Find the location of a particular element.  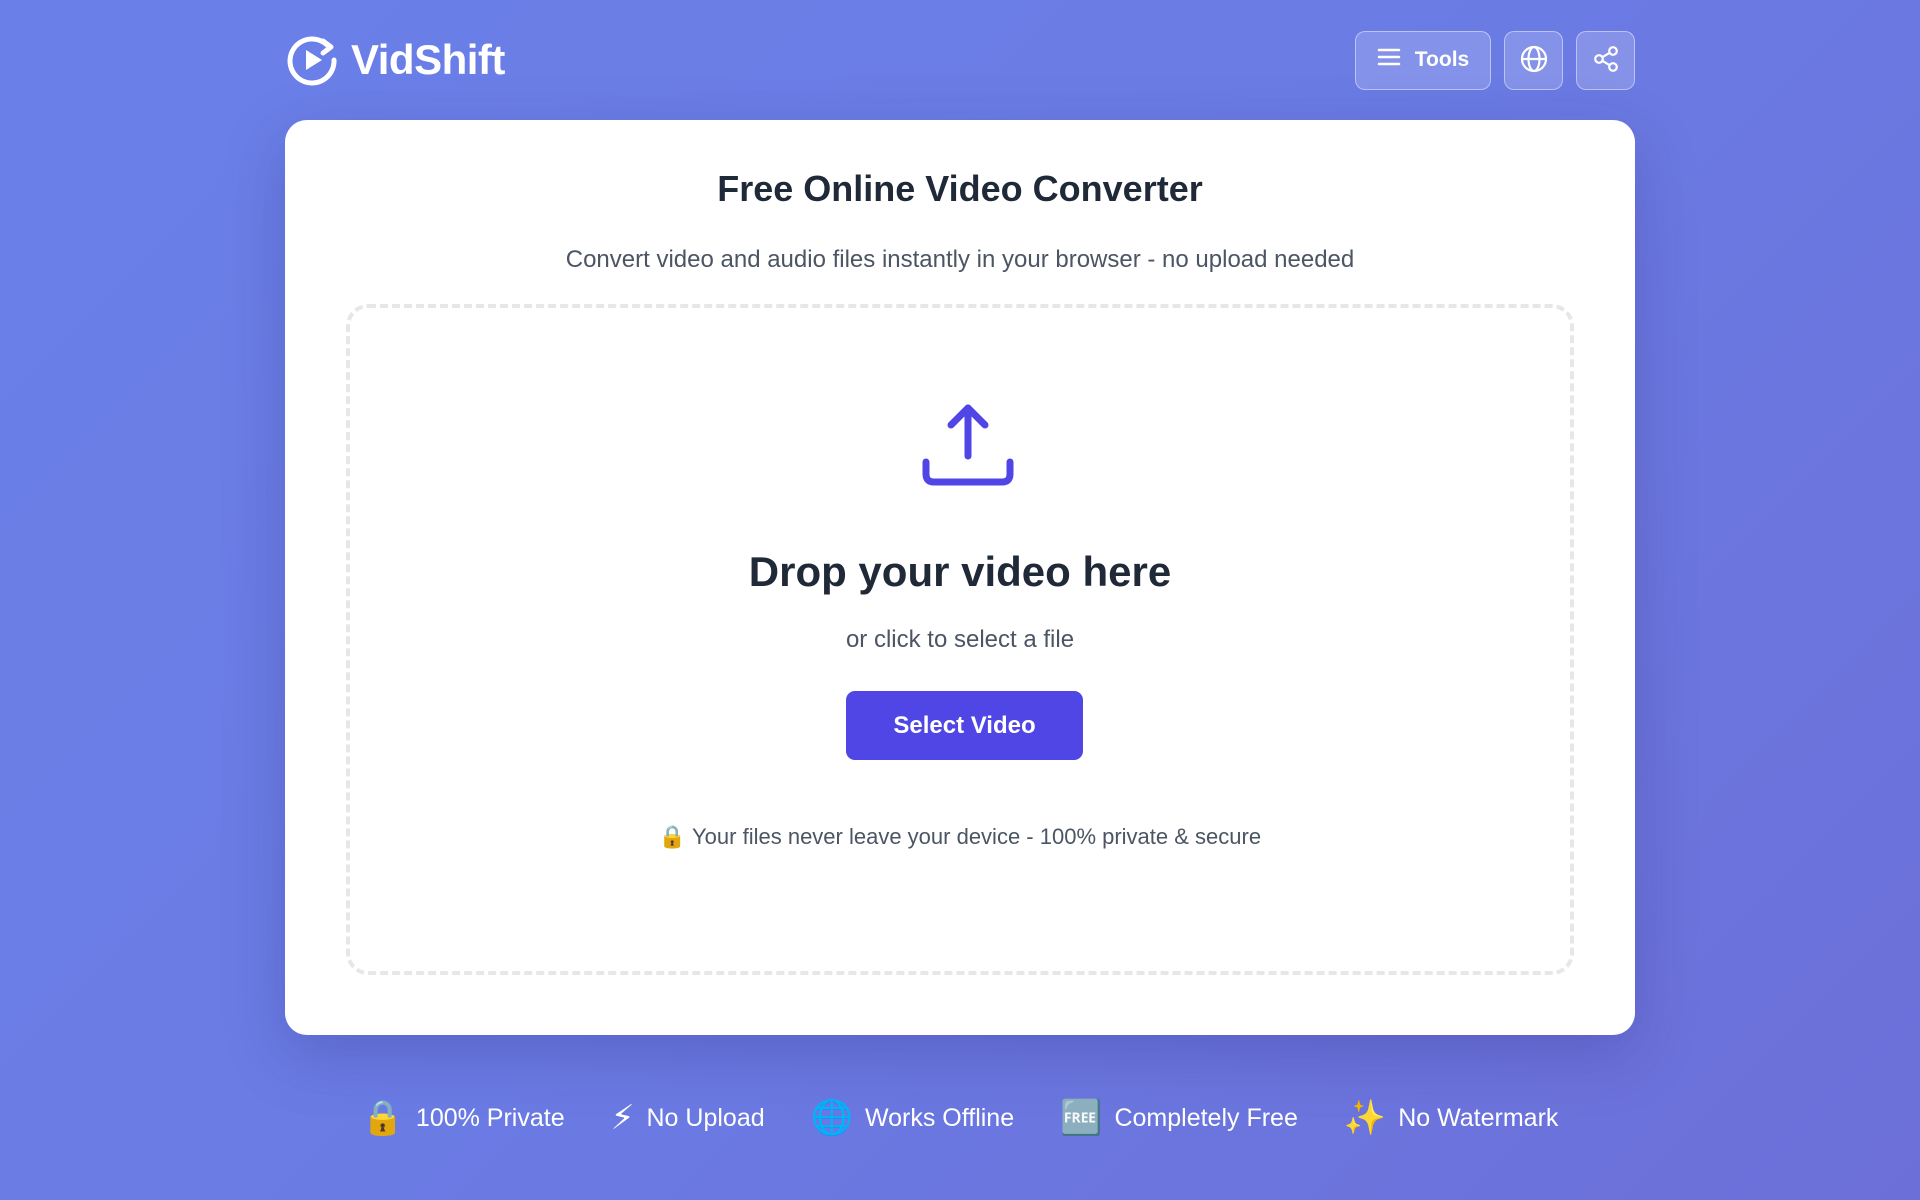

feature-free: 🆓 Completely Free is located at coordinates (1179, 1118).